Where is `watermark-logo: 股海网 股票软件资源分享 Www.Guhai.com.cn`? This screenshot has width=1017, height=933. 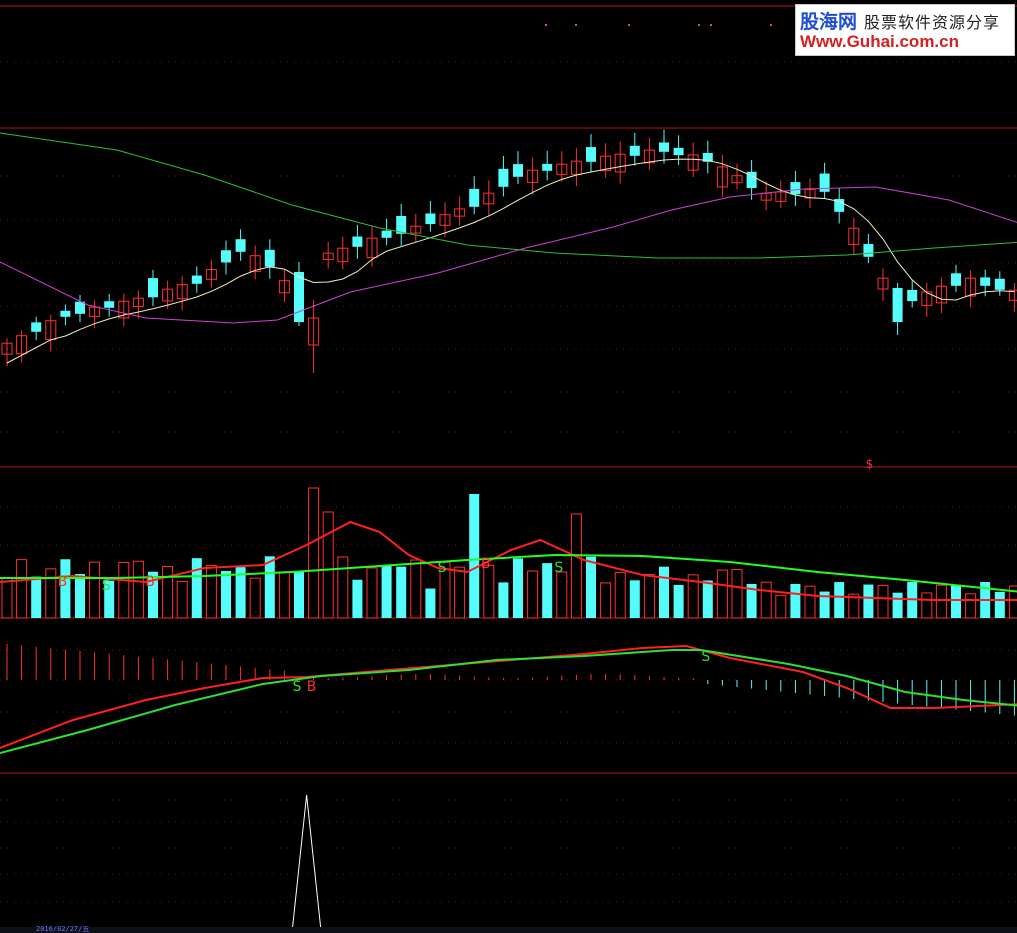
watermark-logo: 股海网 股票软件资源分享 Www.Guhai.com.cn is located at coordinates (905, 30).